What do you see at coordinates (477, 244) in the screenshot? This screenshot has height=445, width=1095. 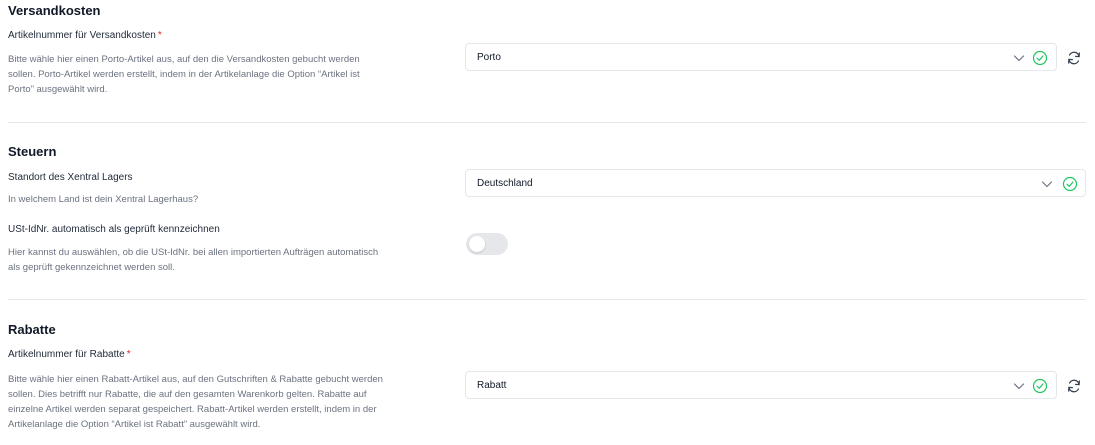 I see `toggle-knob` at bounding box center [477, 244].